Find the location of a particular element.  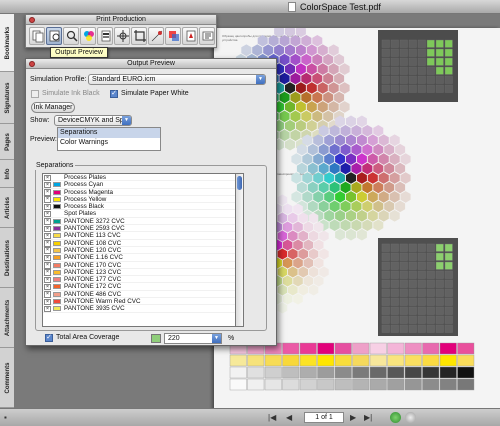

separations-scrollbar is located at coordinates (240, 250).